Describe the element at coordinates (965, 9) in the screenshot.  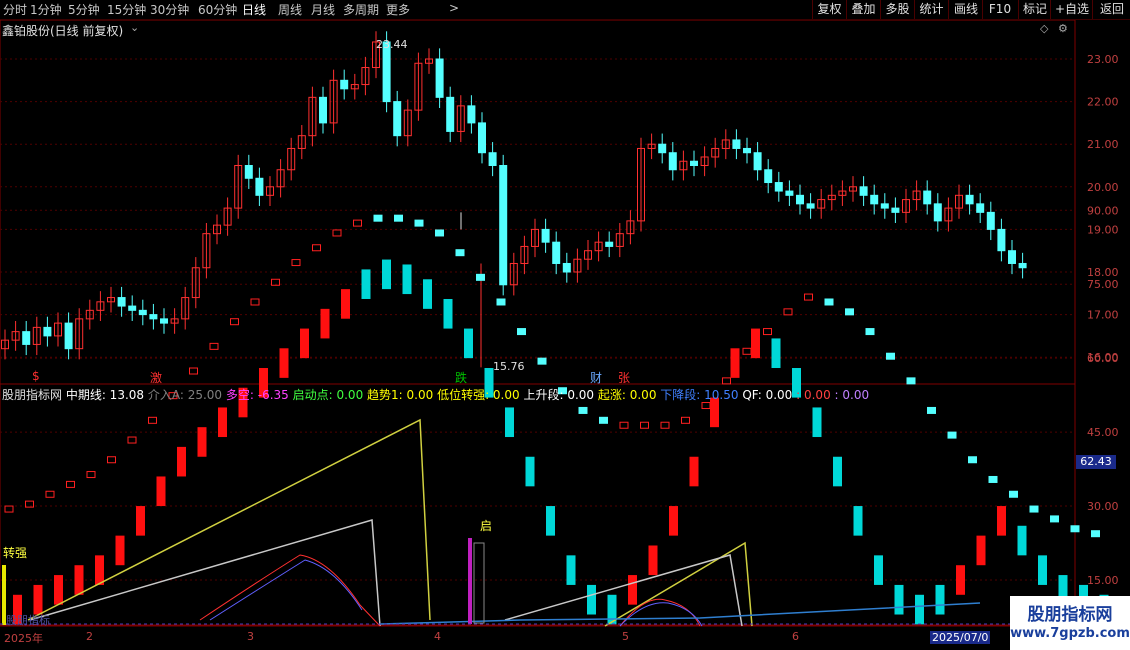
I see `toolbar-button-4: 画线` at that location.